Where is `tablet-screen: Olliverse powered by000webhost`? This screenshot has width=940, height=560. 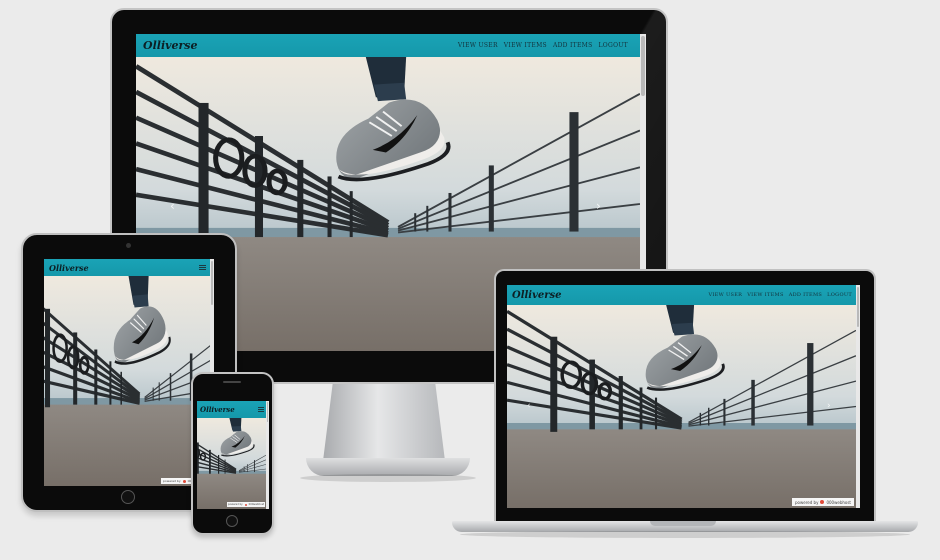
tablet-screen: Olliverse powered by000webhost is located at coordinates (129, 372).